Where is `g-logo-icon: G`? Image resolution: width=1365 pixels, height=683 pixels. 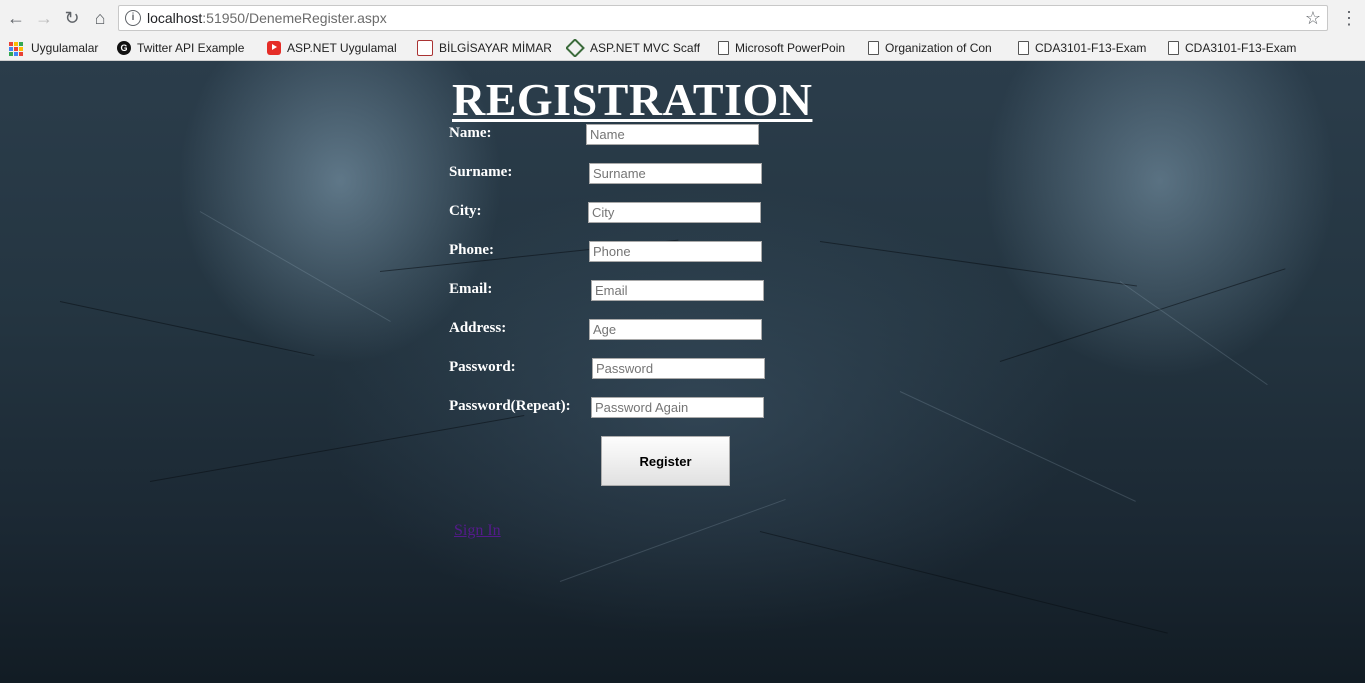 g-logo-icon: G is located at coordinates (124, 47).